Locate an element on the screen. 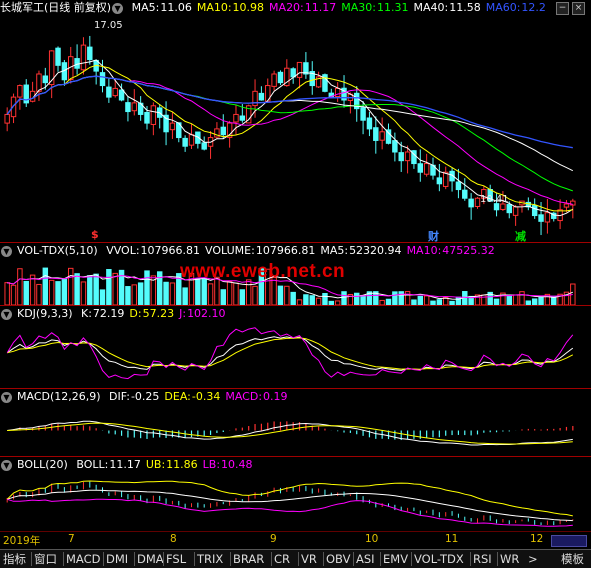  x-axis-label: 11 is located at coordinates (452, 539).